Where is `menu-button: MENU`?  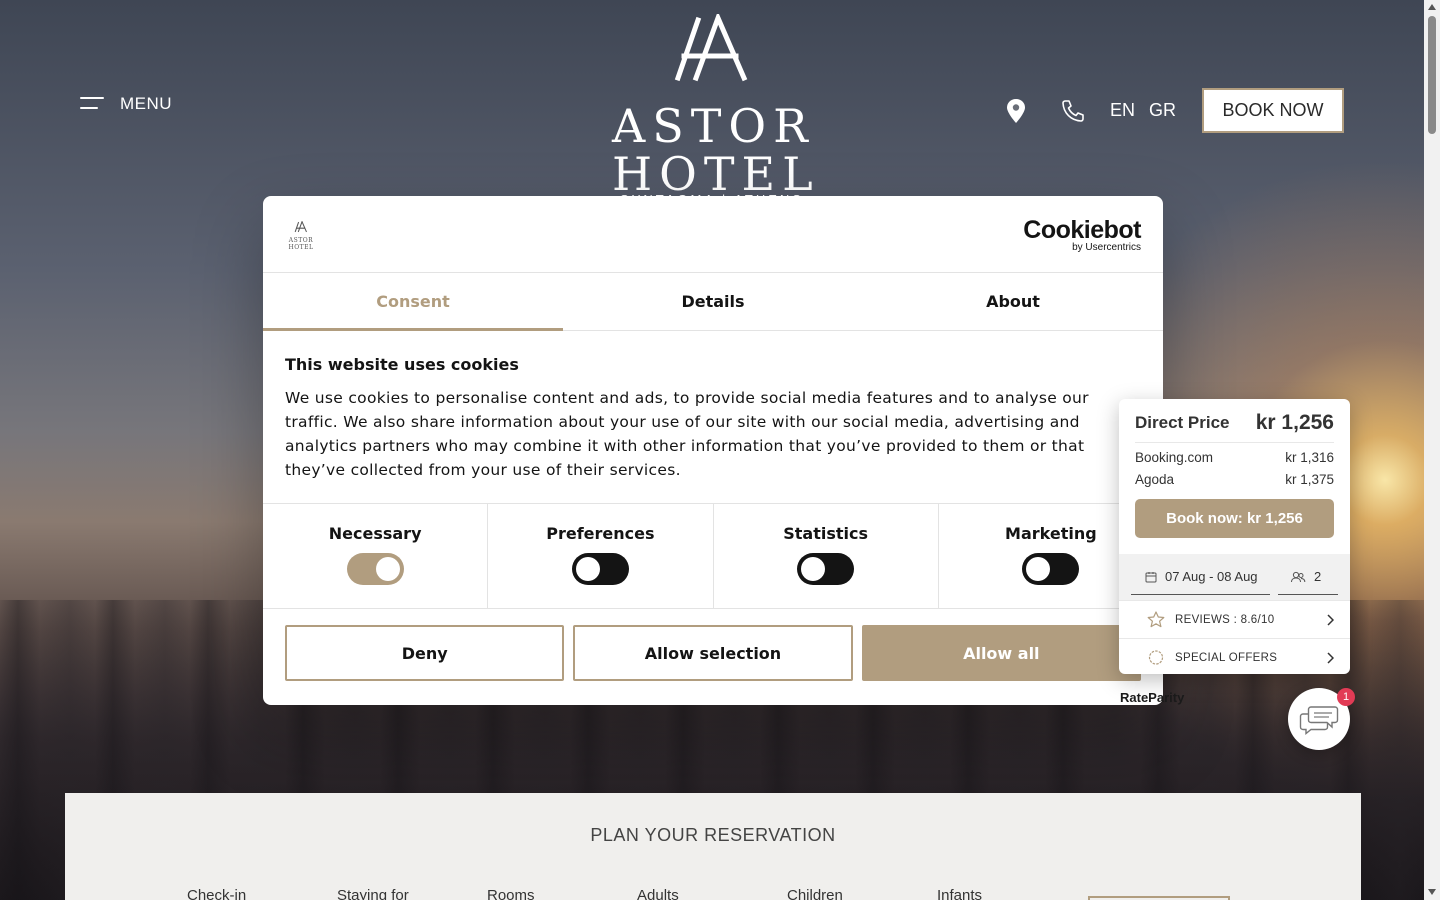
menu-button: MENU is located at coordinates (126, 104).